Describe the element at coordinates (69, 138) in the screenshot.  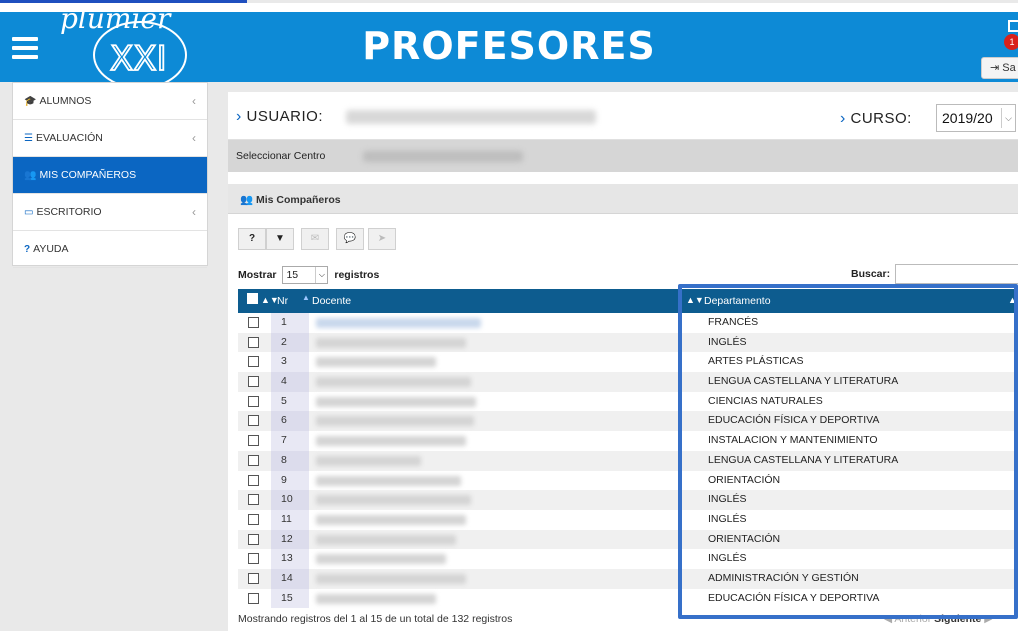
I see `sidebar-item-label: EVALUACIÓN` at that location.